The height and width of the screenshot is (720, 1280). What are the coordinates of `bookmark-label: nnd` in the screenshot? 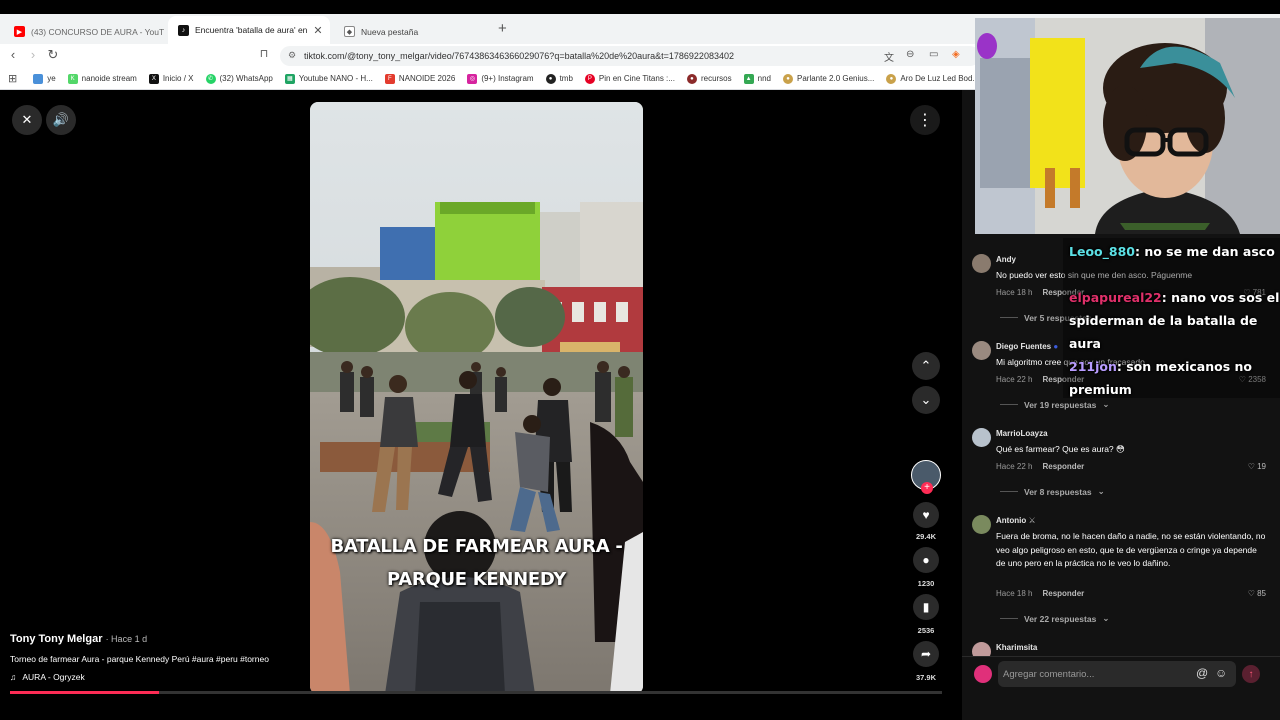 It's located at (764, 78).